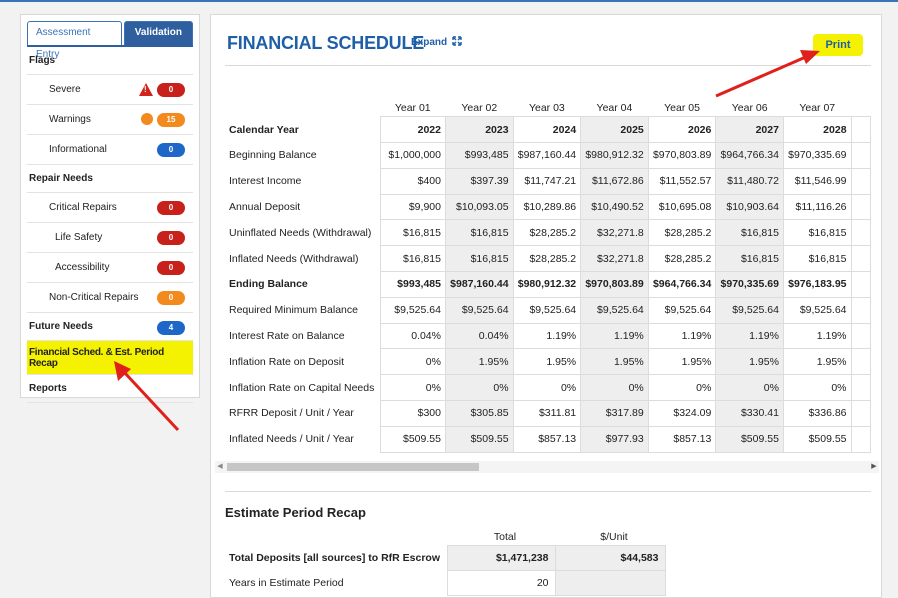 The width and height of the screenshot is (898, 598). What do you see at coordinates (548, 491) in the screenshot?
I see `recap-divider` at bounding box center [548, 491].